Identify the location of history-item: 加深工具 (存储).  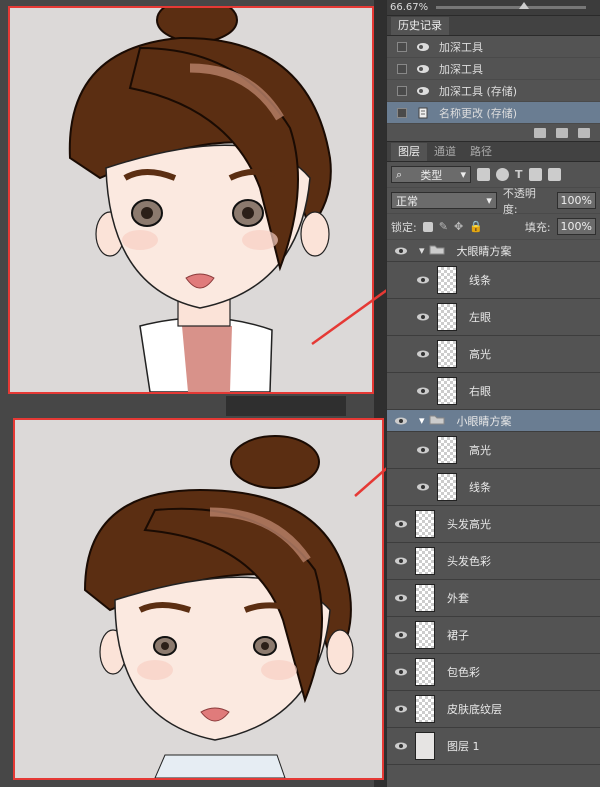
(493, 91).